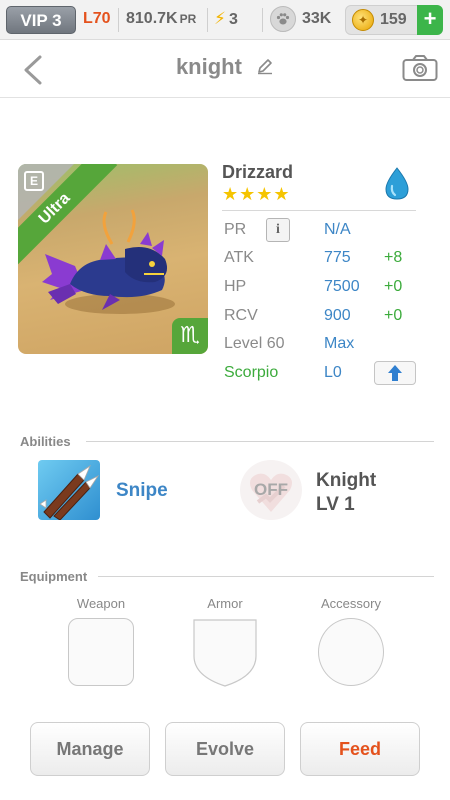 Image resolution: width=450 pixels, height=800 pixels. I want to click on stat-value: 900, so click(337, 315).